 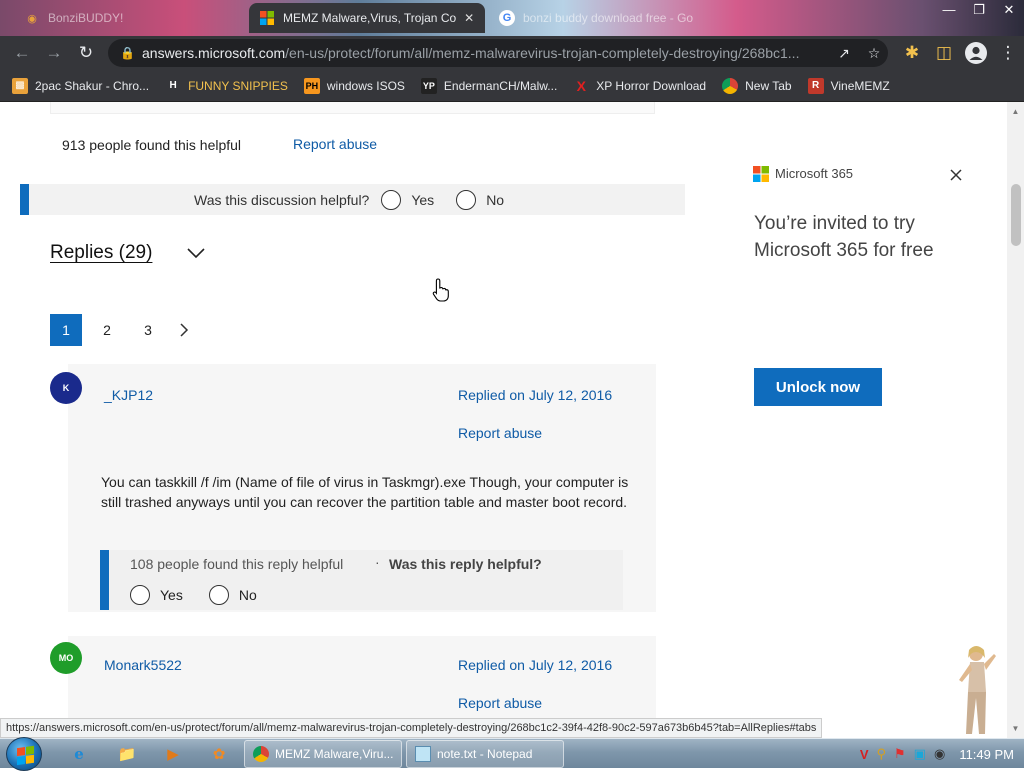 What do you see at coordinates (219, 754) in the screenshot?
I see `paint-icon: ✿` at bounding box center [219, 754].